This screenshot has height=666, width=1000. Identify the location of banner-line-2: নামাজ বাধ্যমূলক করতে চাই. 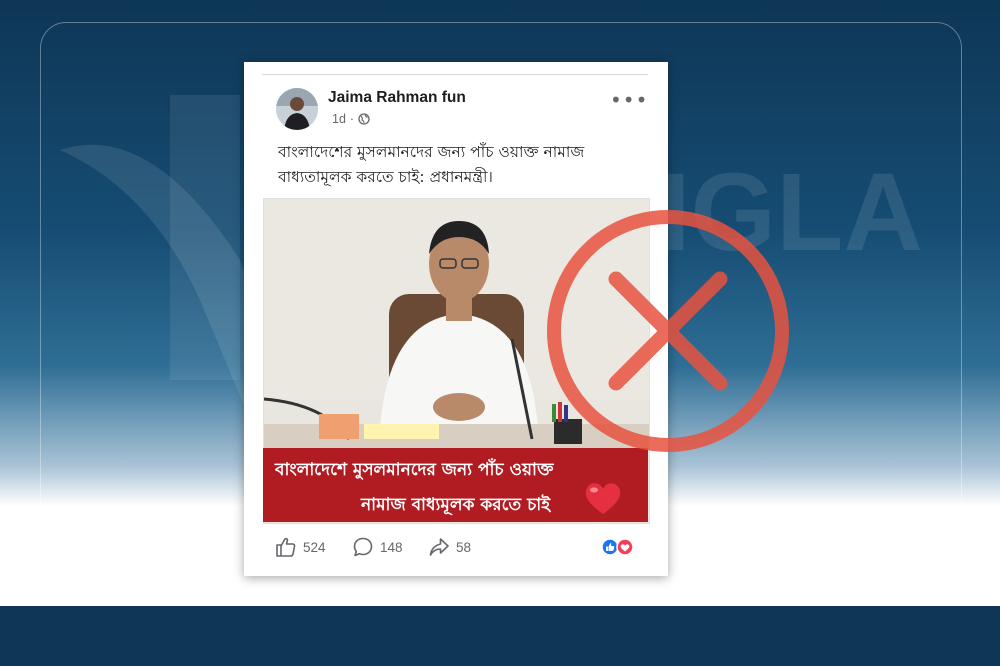
(456, 505).